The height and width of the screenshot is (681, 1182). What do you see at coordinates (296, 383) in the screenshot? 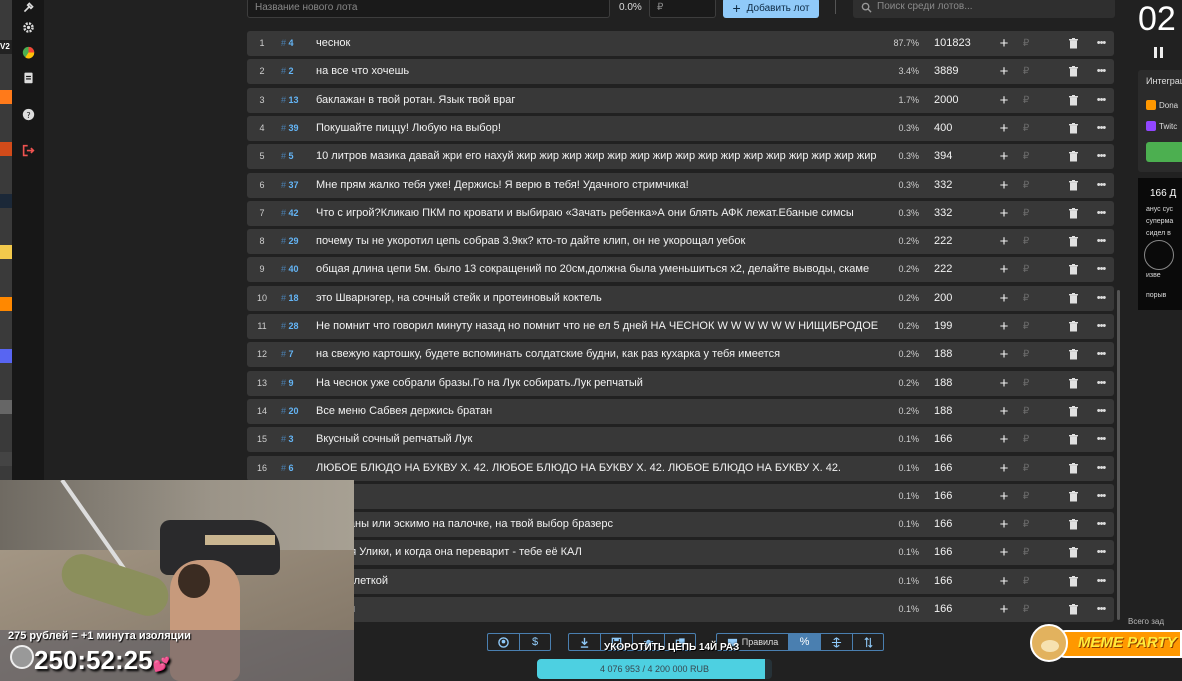
I see `lot-id: 9` at bounding box center [296, 383].